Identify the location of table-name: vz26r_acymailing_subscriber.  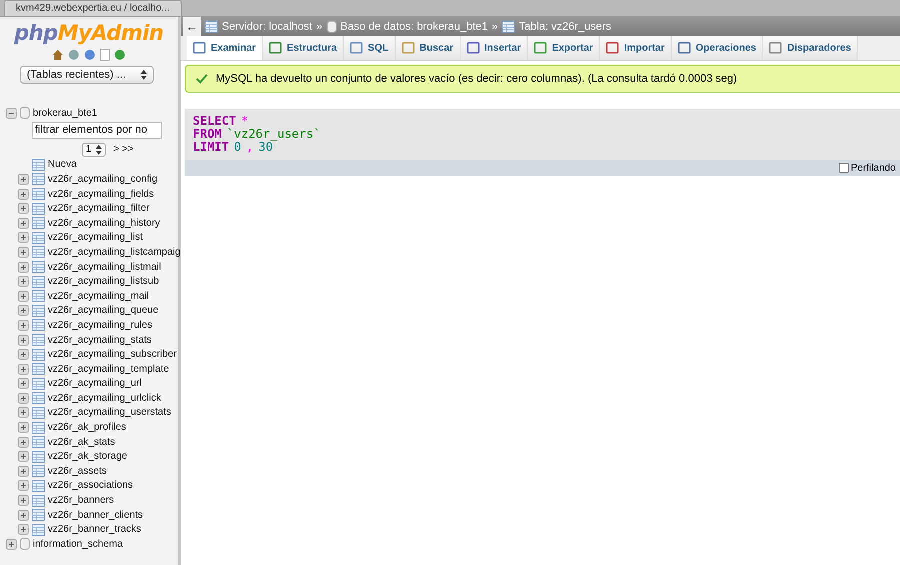
(112, 354).